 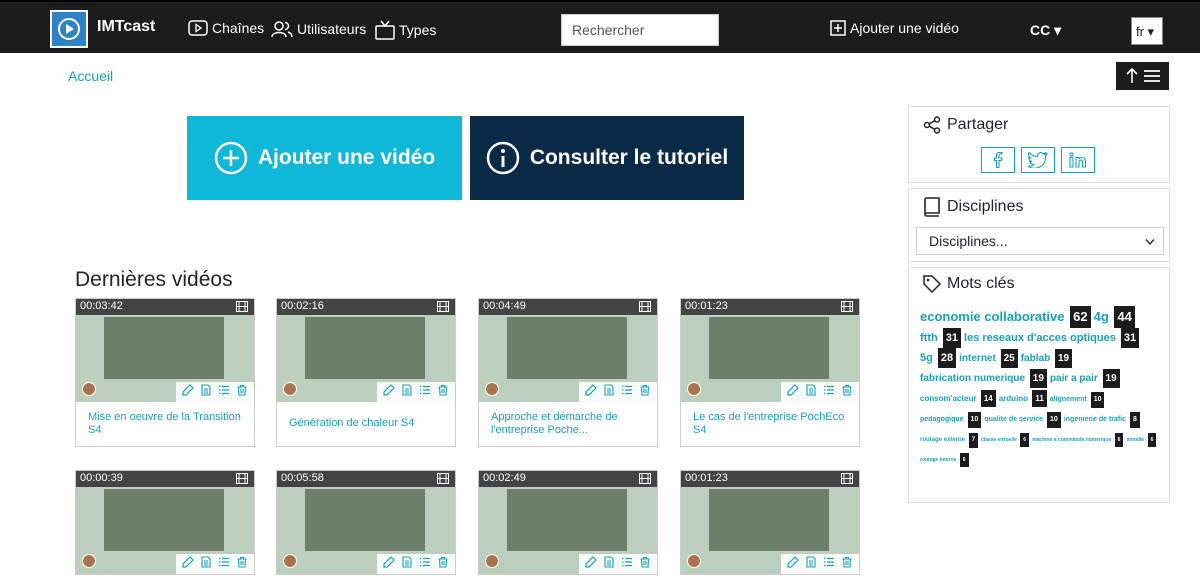 What do you see at coordinates (938, 358) in the screenshot?
I see `keyword-tag: 5g 28` at bounding box center [938, 358].